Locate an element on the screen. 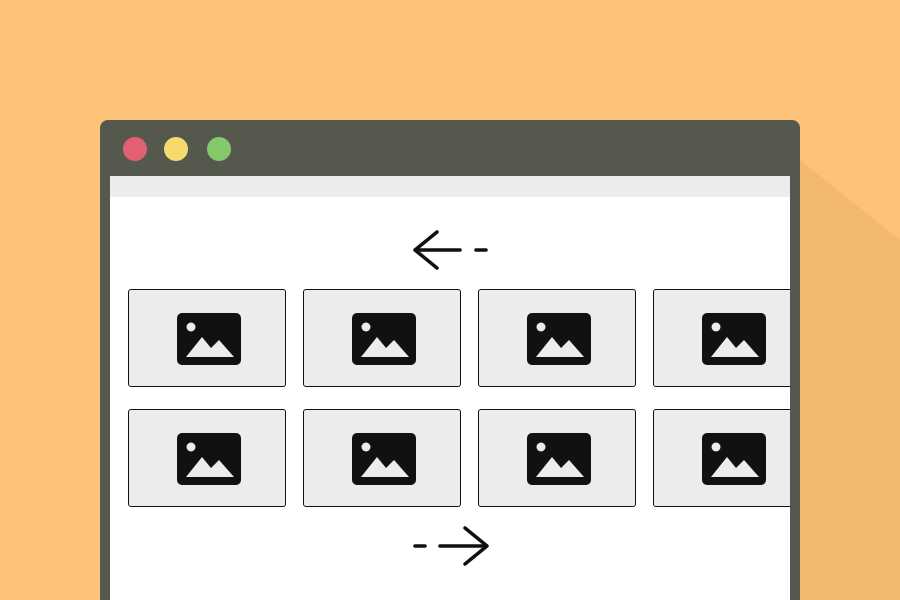 The height and width of the screenshot is (600, 900). maximize-button is located at coordinates (219, 149).